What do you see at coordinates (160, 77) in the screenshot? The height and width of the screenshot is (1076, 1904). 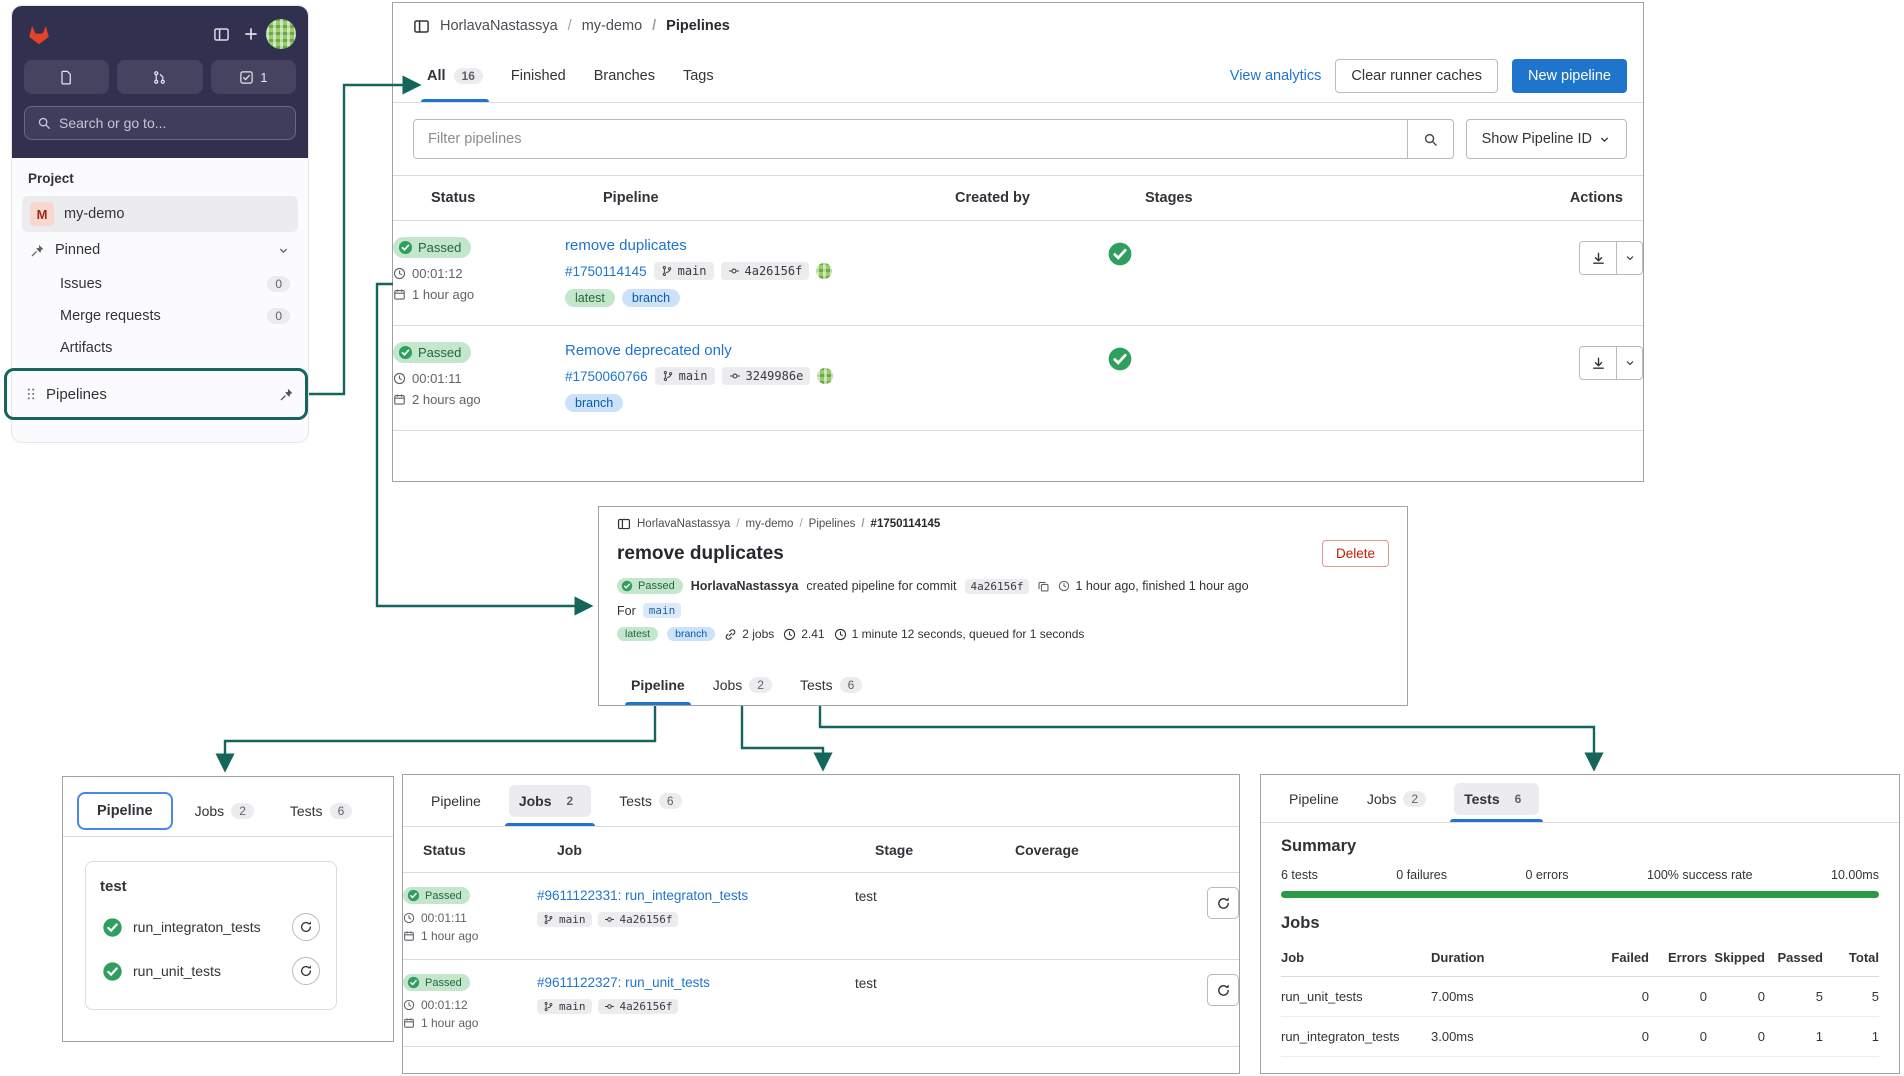 I see `merge-requests-shortcut-button` at bounding box center [160, 77].